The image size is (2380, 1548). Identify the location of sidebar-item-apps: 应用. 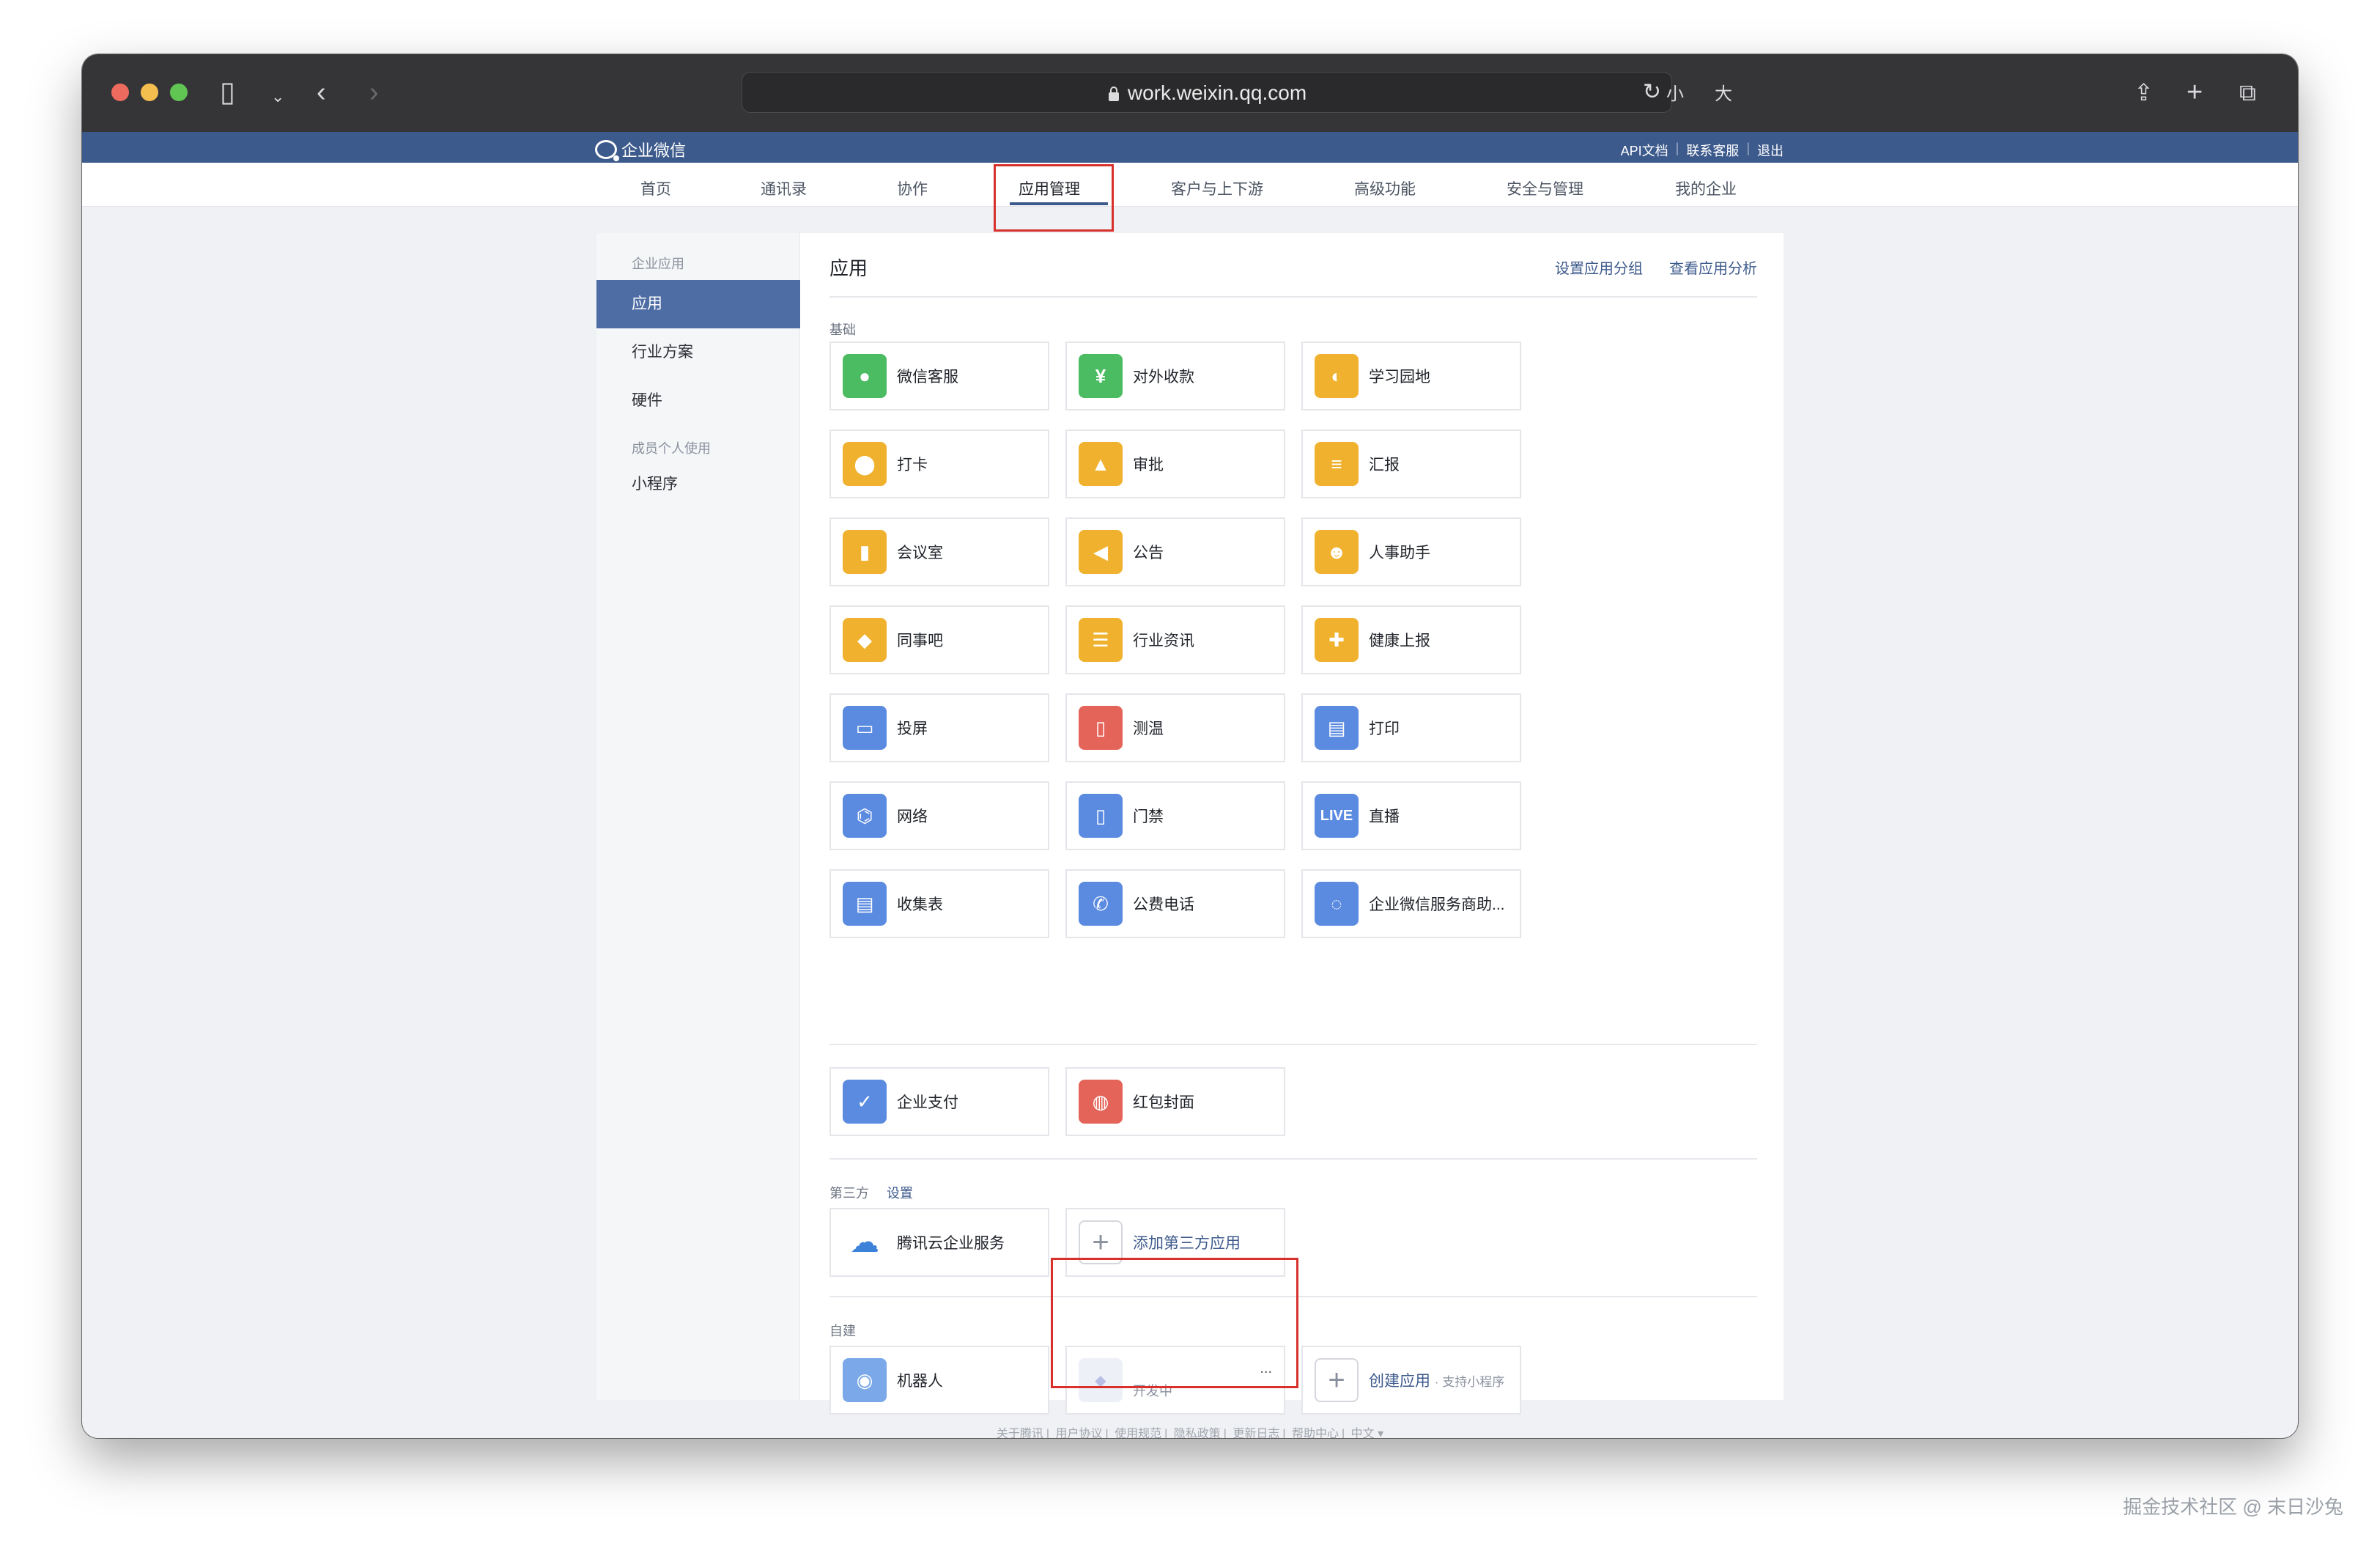
(698, 304).